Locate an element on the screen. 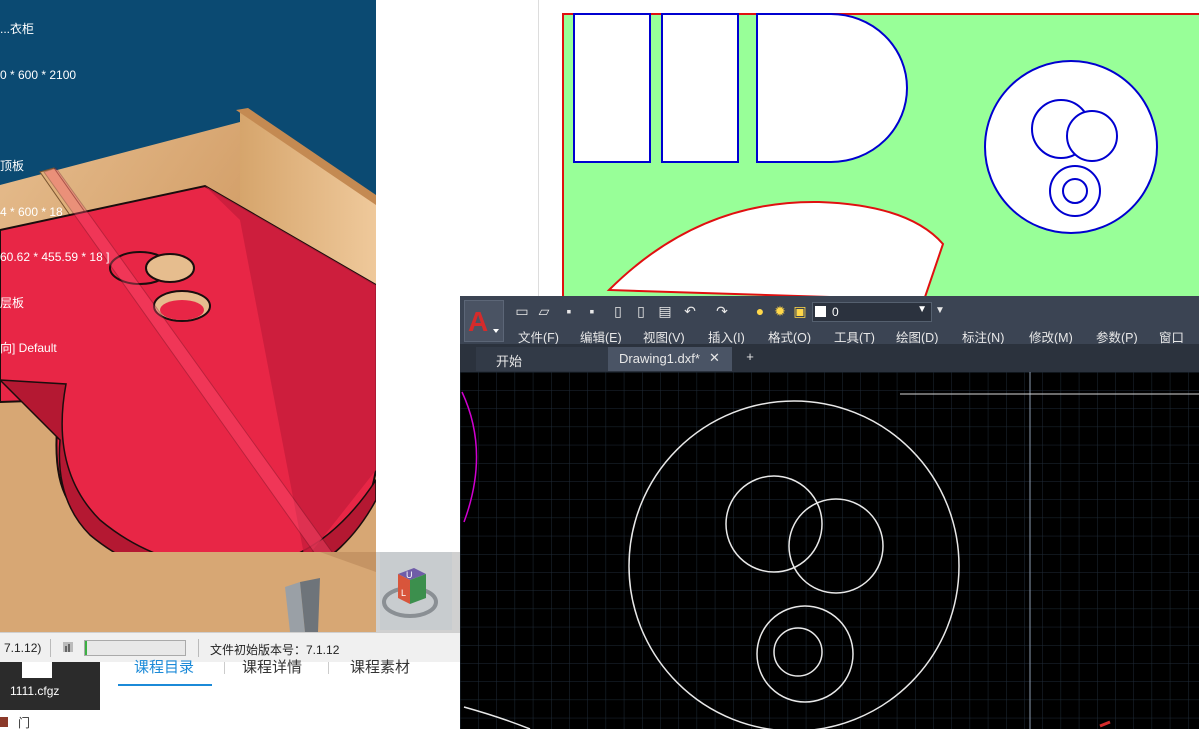 This screenshot has width=1199, height=731. import-icon: ▯ is located at coordinates (641, 311).